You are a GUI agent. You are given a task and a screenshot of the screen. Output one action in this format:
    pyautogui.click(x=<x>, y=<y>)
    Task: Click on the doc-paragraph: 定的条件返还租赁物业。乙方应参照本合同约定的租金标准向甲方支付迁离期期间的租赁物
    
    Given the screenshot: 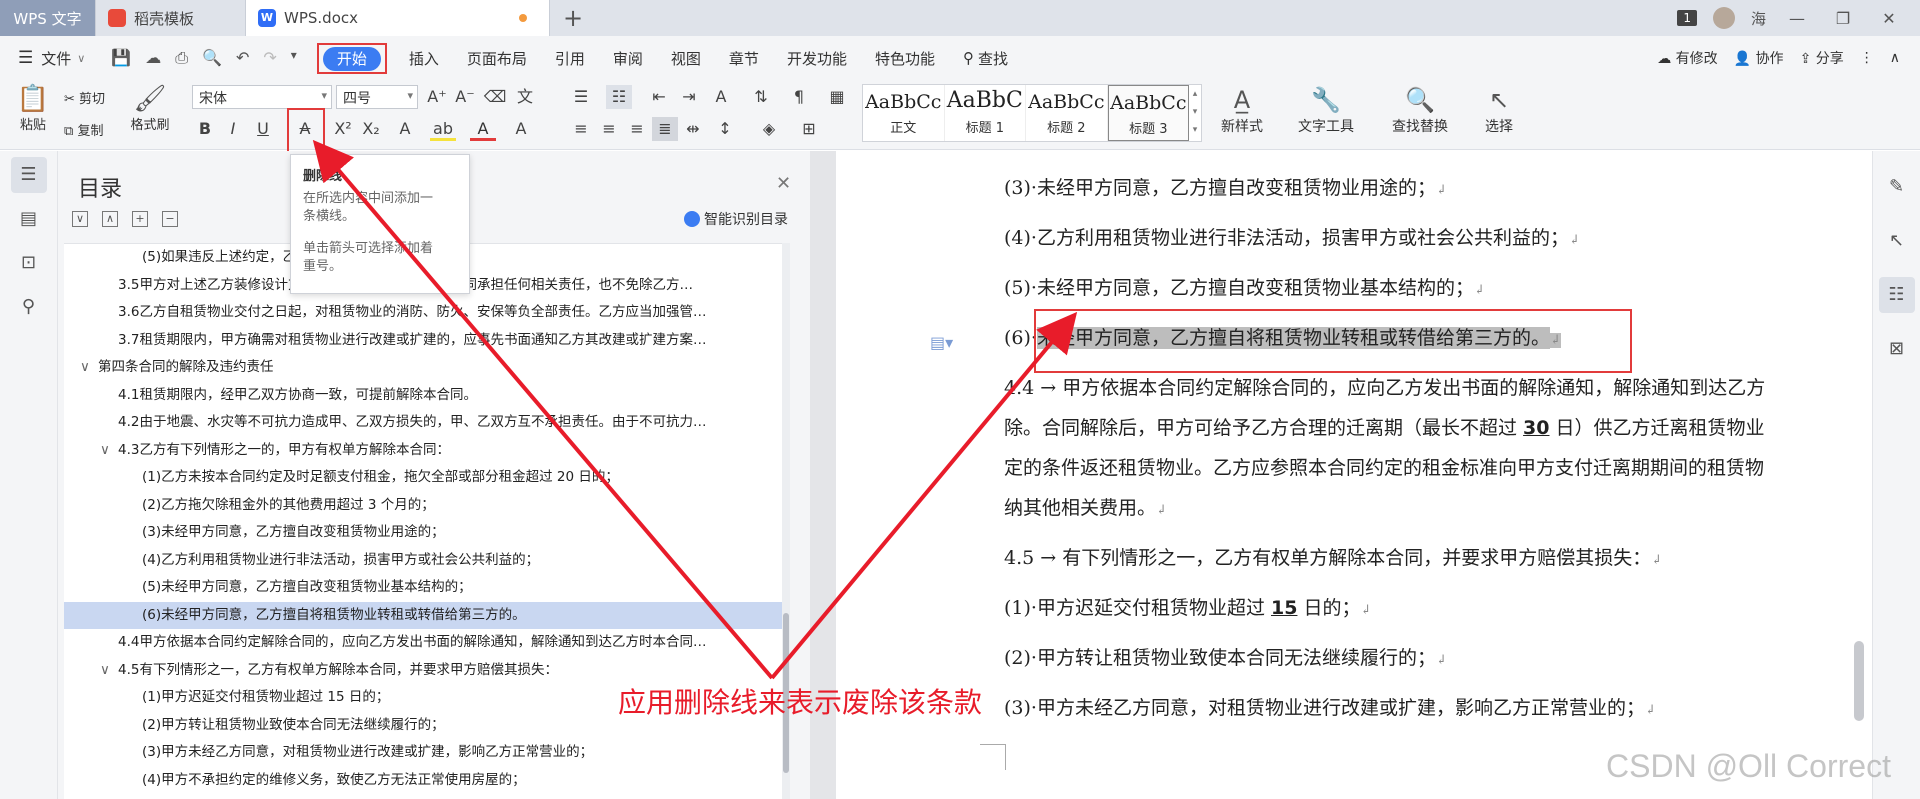 What is the action you would take?
    pyautogui.click(x=1384, y=466)
    